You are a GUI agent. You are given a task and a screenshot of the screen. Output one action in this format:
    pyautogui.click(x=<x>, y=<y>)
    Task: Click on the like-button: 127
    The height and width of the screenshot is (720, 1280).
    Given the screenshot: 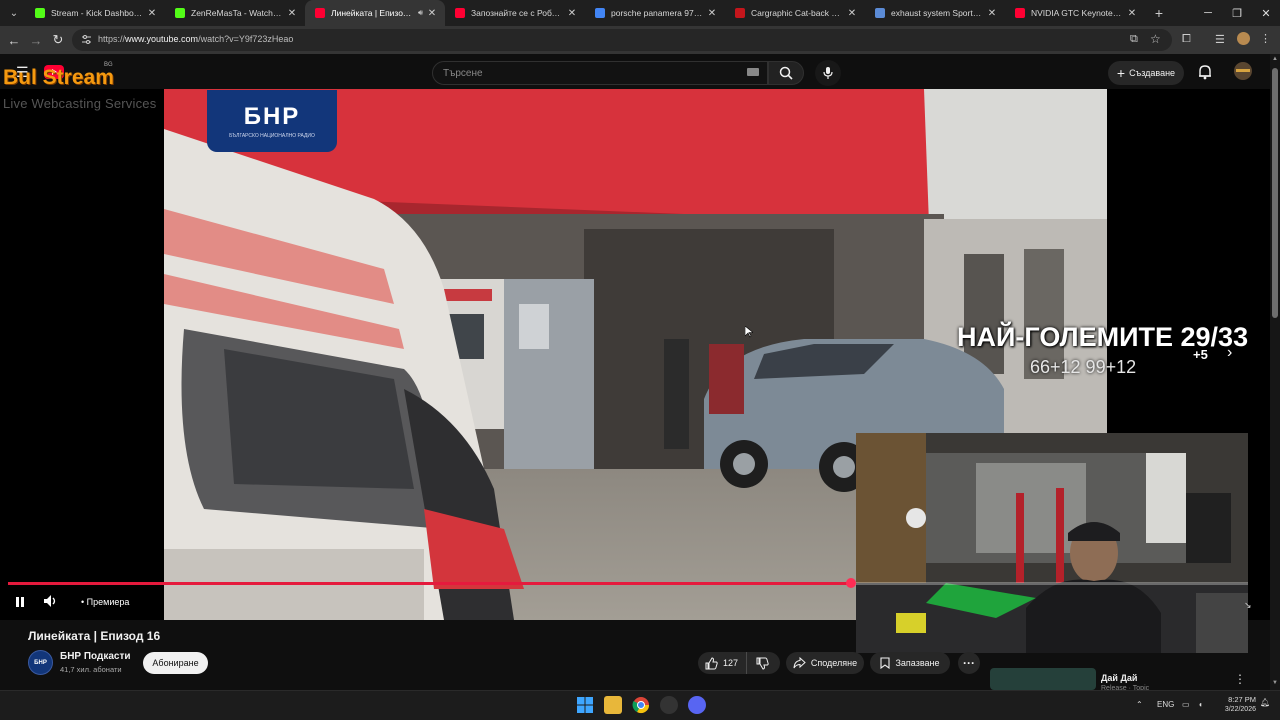 What is the action you would take?
    pyautogui.click(x=723, y=663)
    